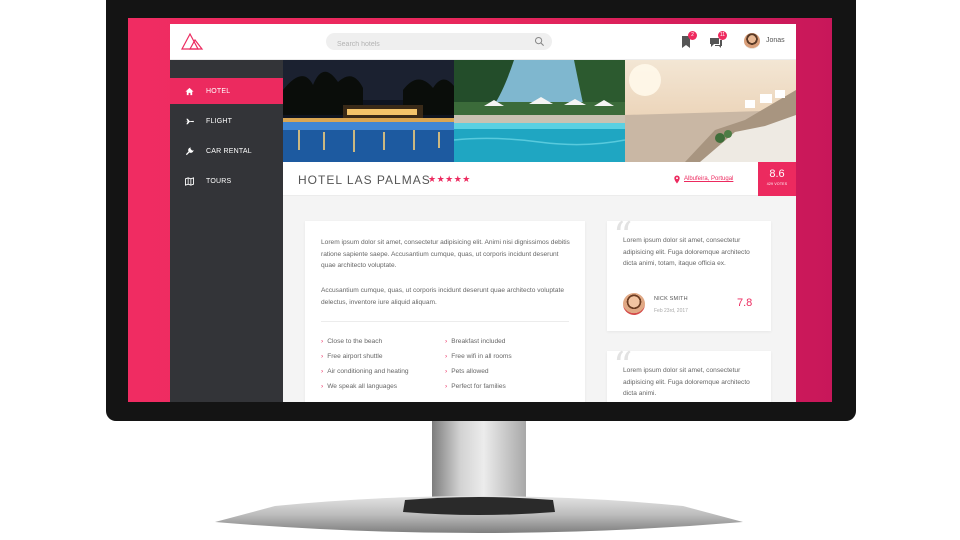  What do you see at coordinates (449, 179) in the screenshot?
I see `star-rating: ★★★★★` at bounding box center [449, 179].